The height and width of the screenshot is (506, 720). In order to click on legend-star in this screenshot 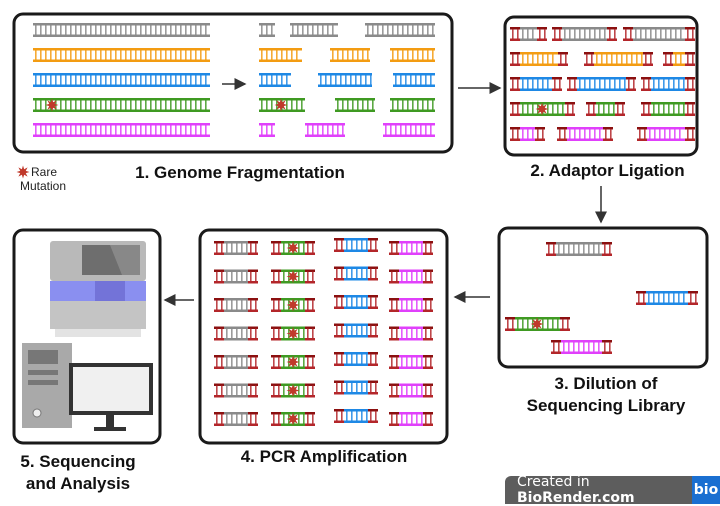, I will do `click(23, 172)`.